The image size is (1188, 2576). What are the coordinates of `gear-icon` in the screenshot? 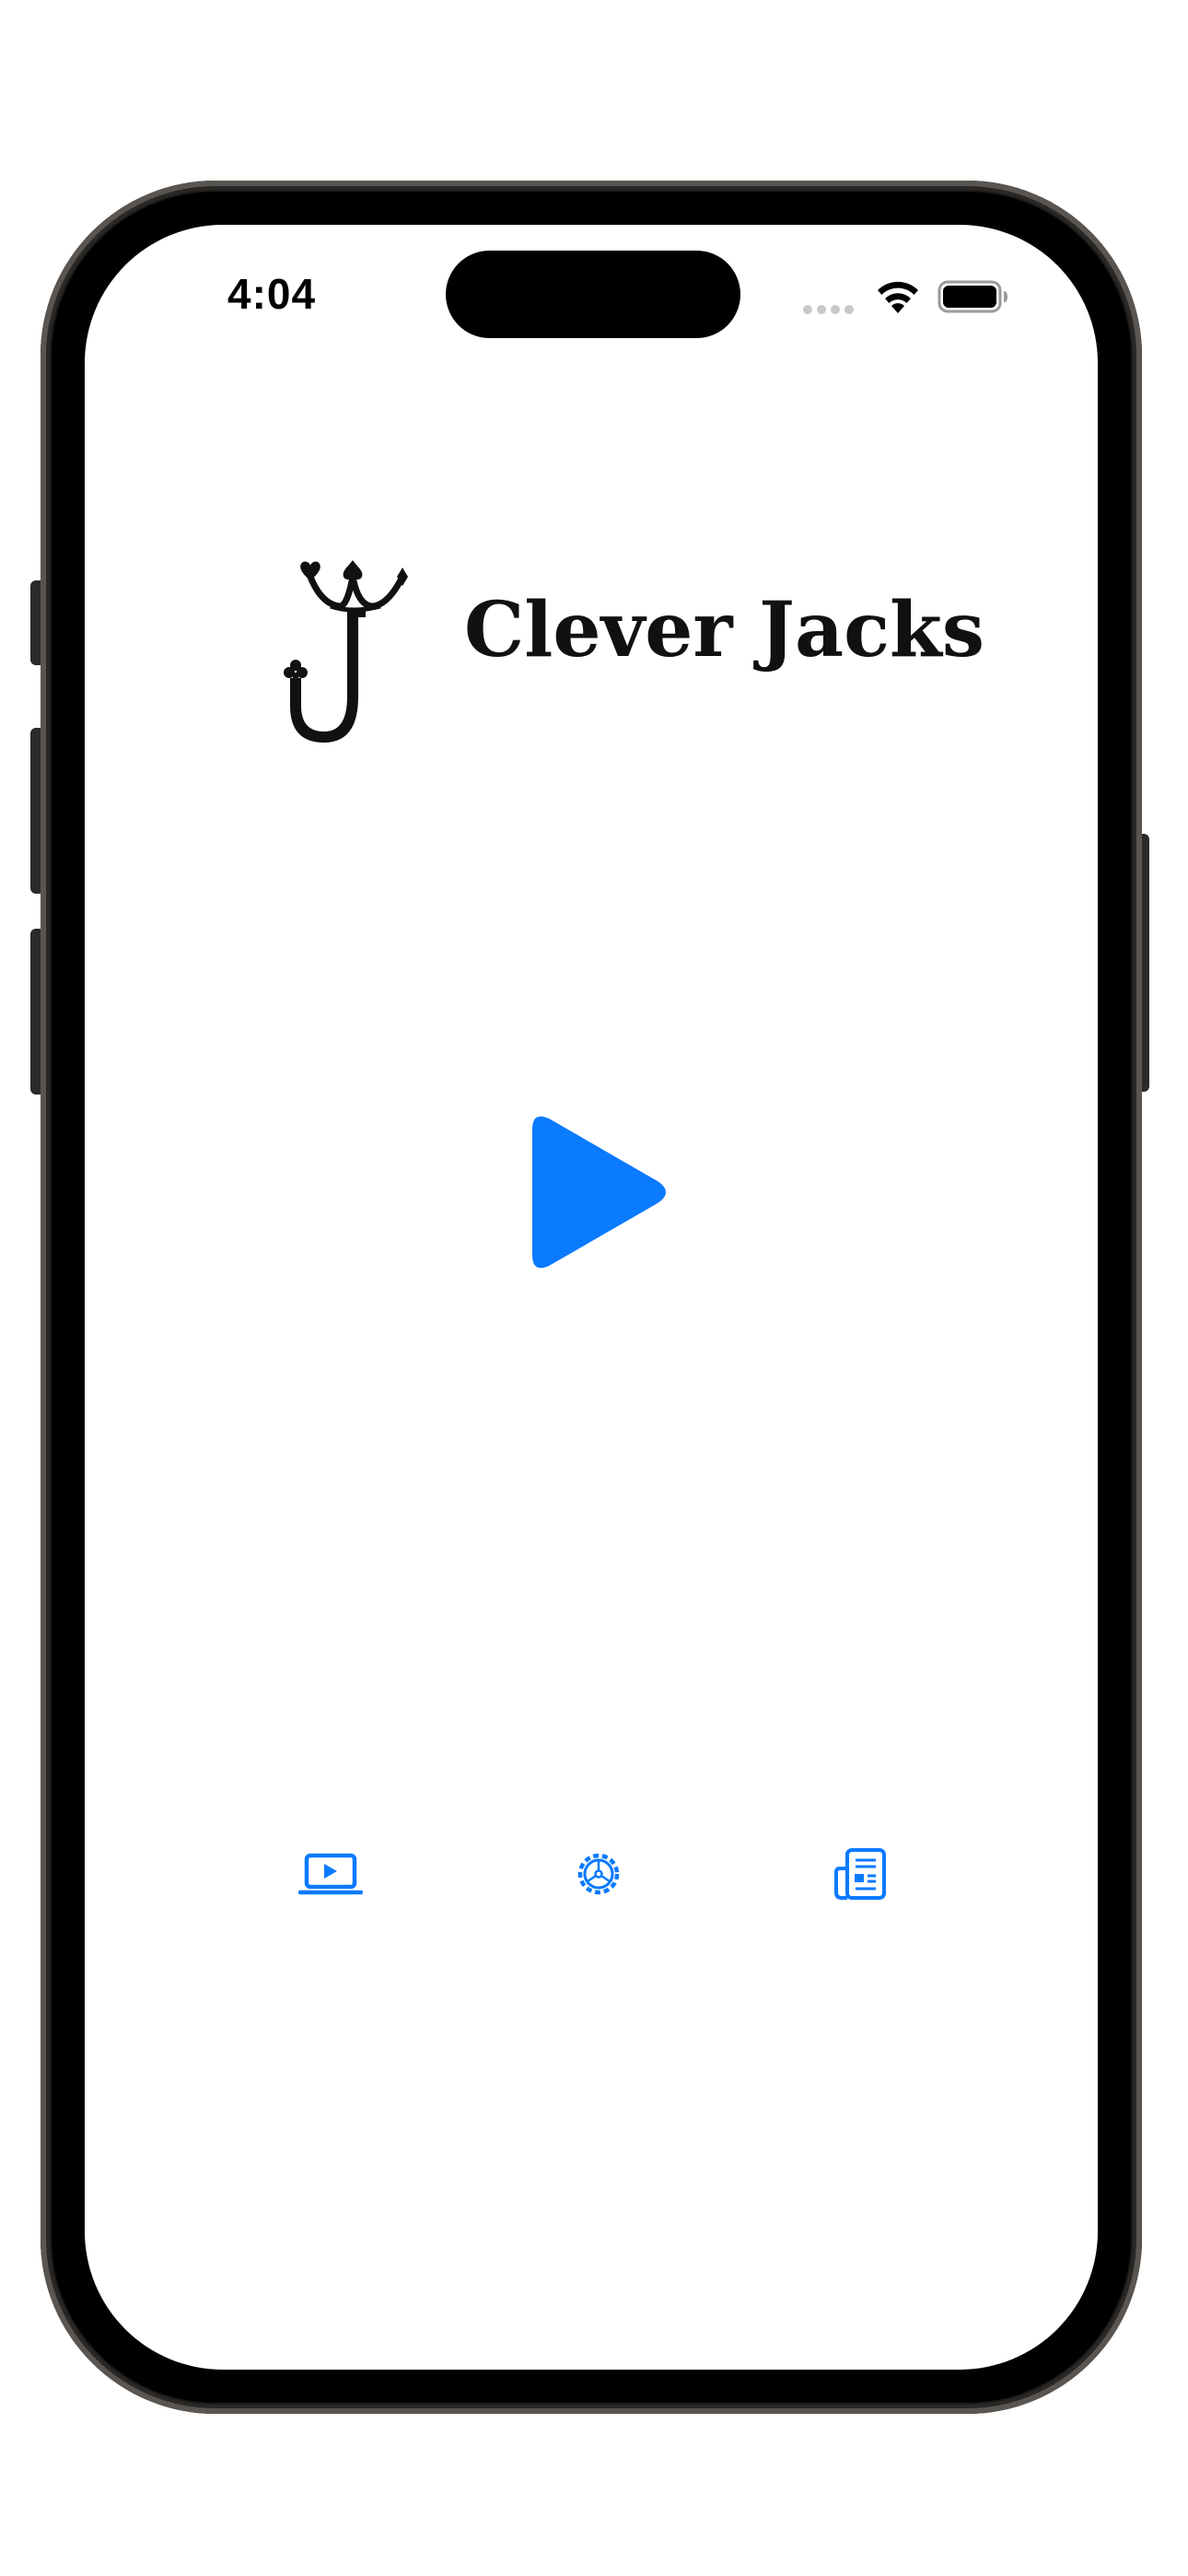 It's located at (598, 1874).